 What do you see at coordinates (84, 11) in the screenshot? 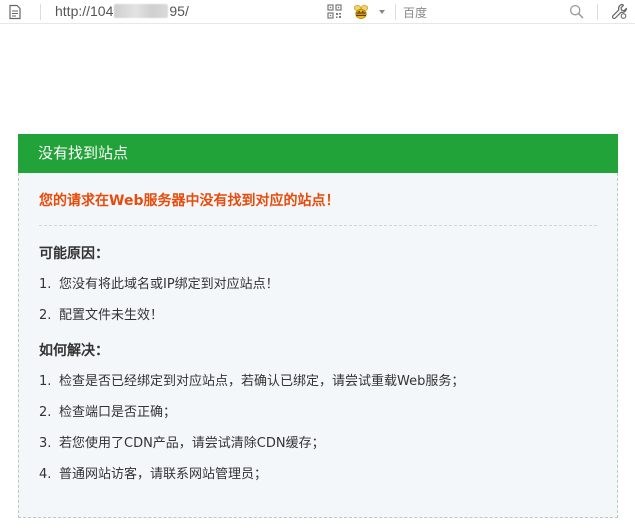
I see `url-prefix: http://104` at bounding box center [84, 11].